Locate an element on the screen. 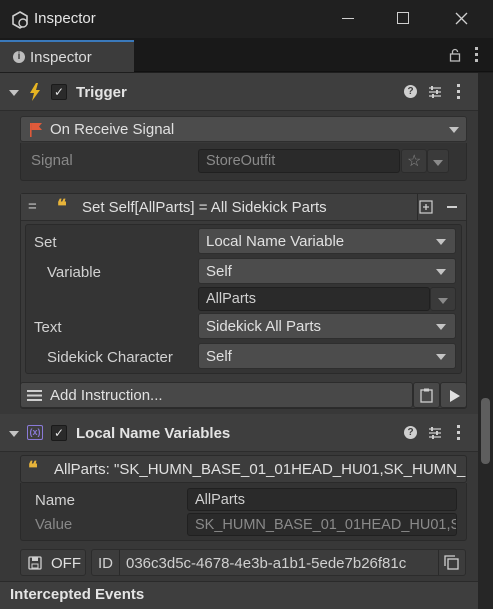  name-dropdown-button is located at coordinates (443, 299).